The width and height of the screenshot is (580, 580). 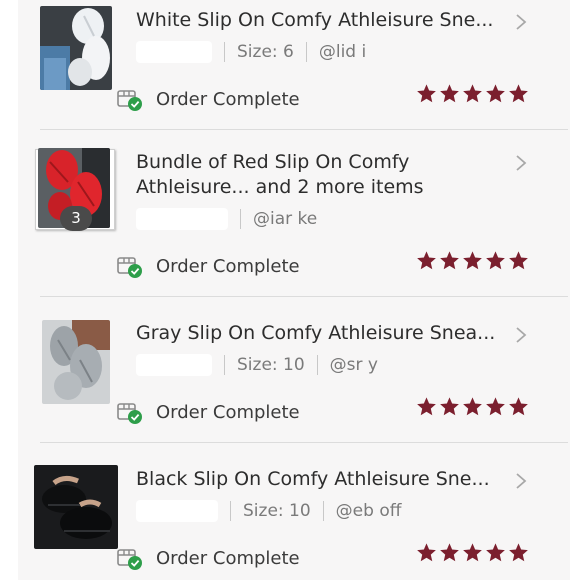 What do you see at coordinates (265, 52) in the screenshot?
I see `order-size: Size: 6` at bounding box center [265, 52].